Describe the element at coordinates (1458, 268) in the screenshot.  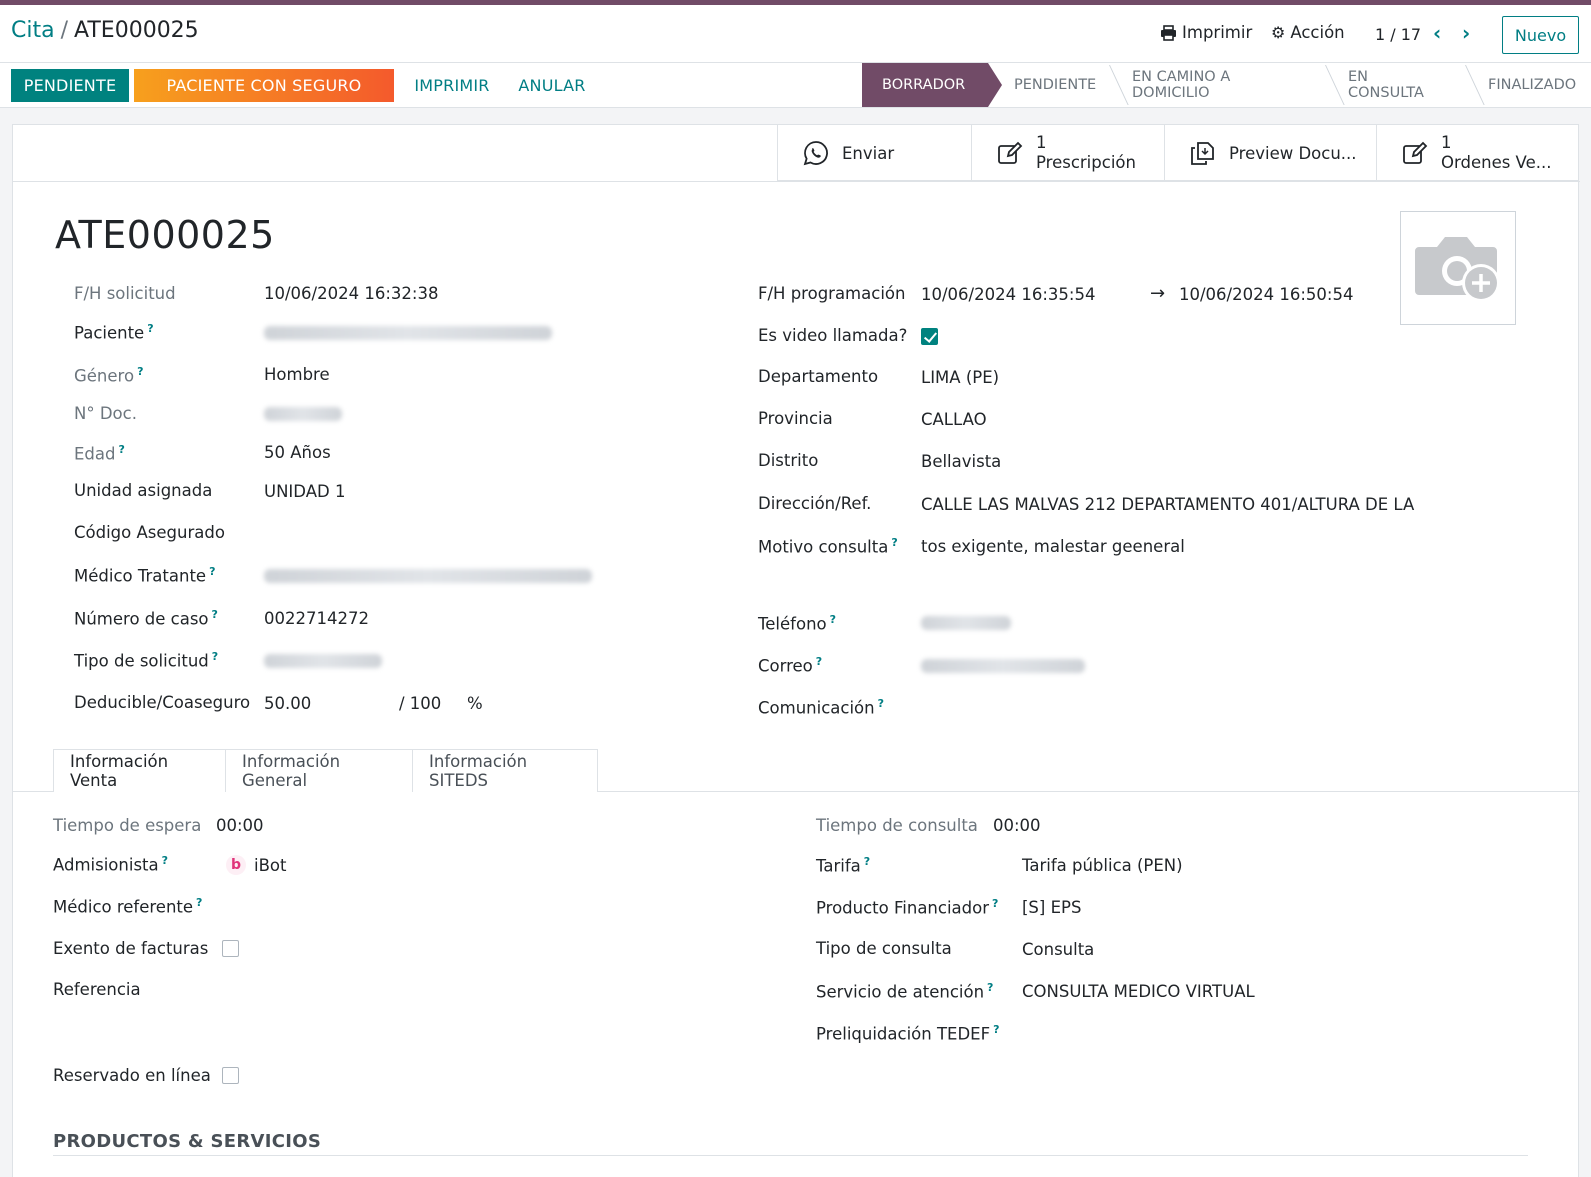
I see `image-upload` at that location.